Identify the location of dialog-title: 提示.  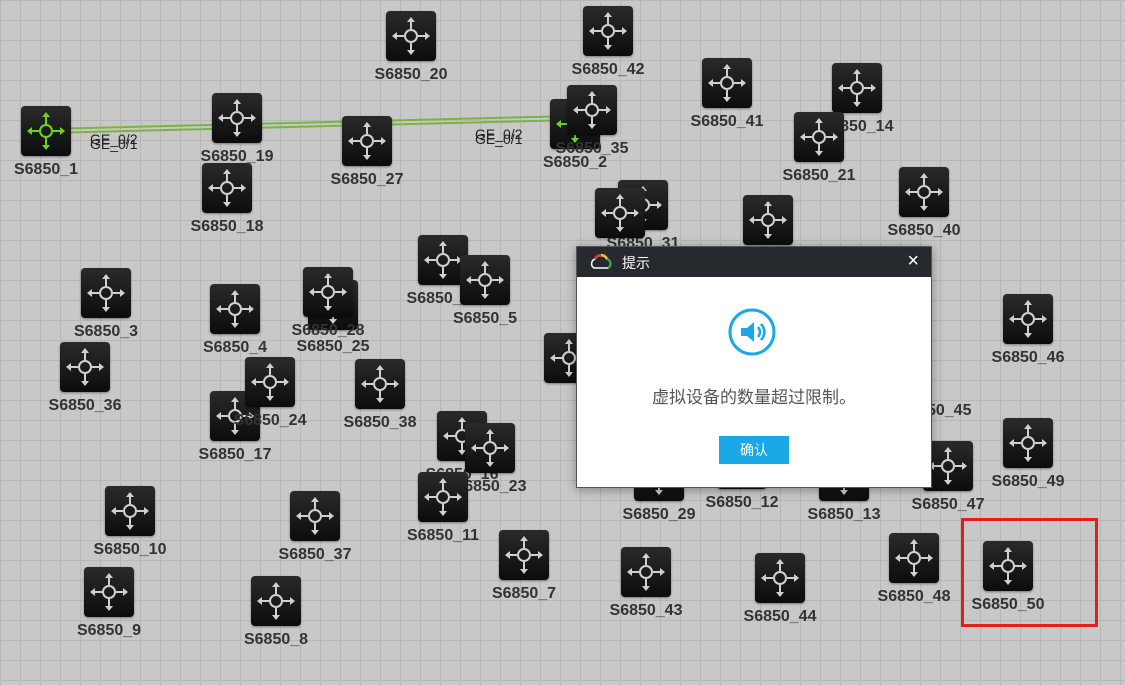
(636, 263).